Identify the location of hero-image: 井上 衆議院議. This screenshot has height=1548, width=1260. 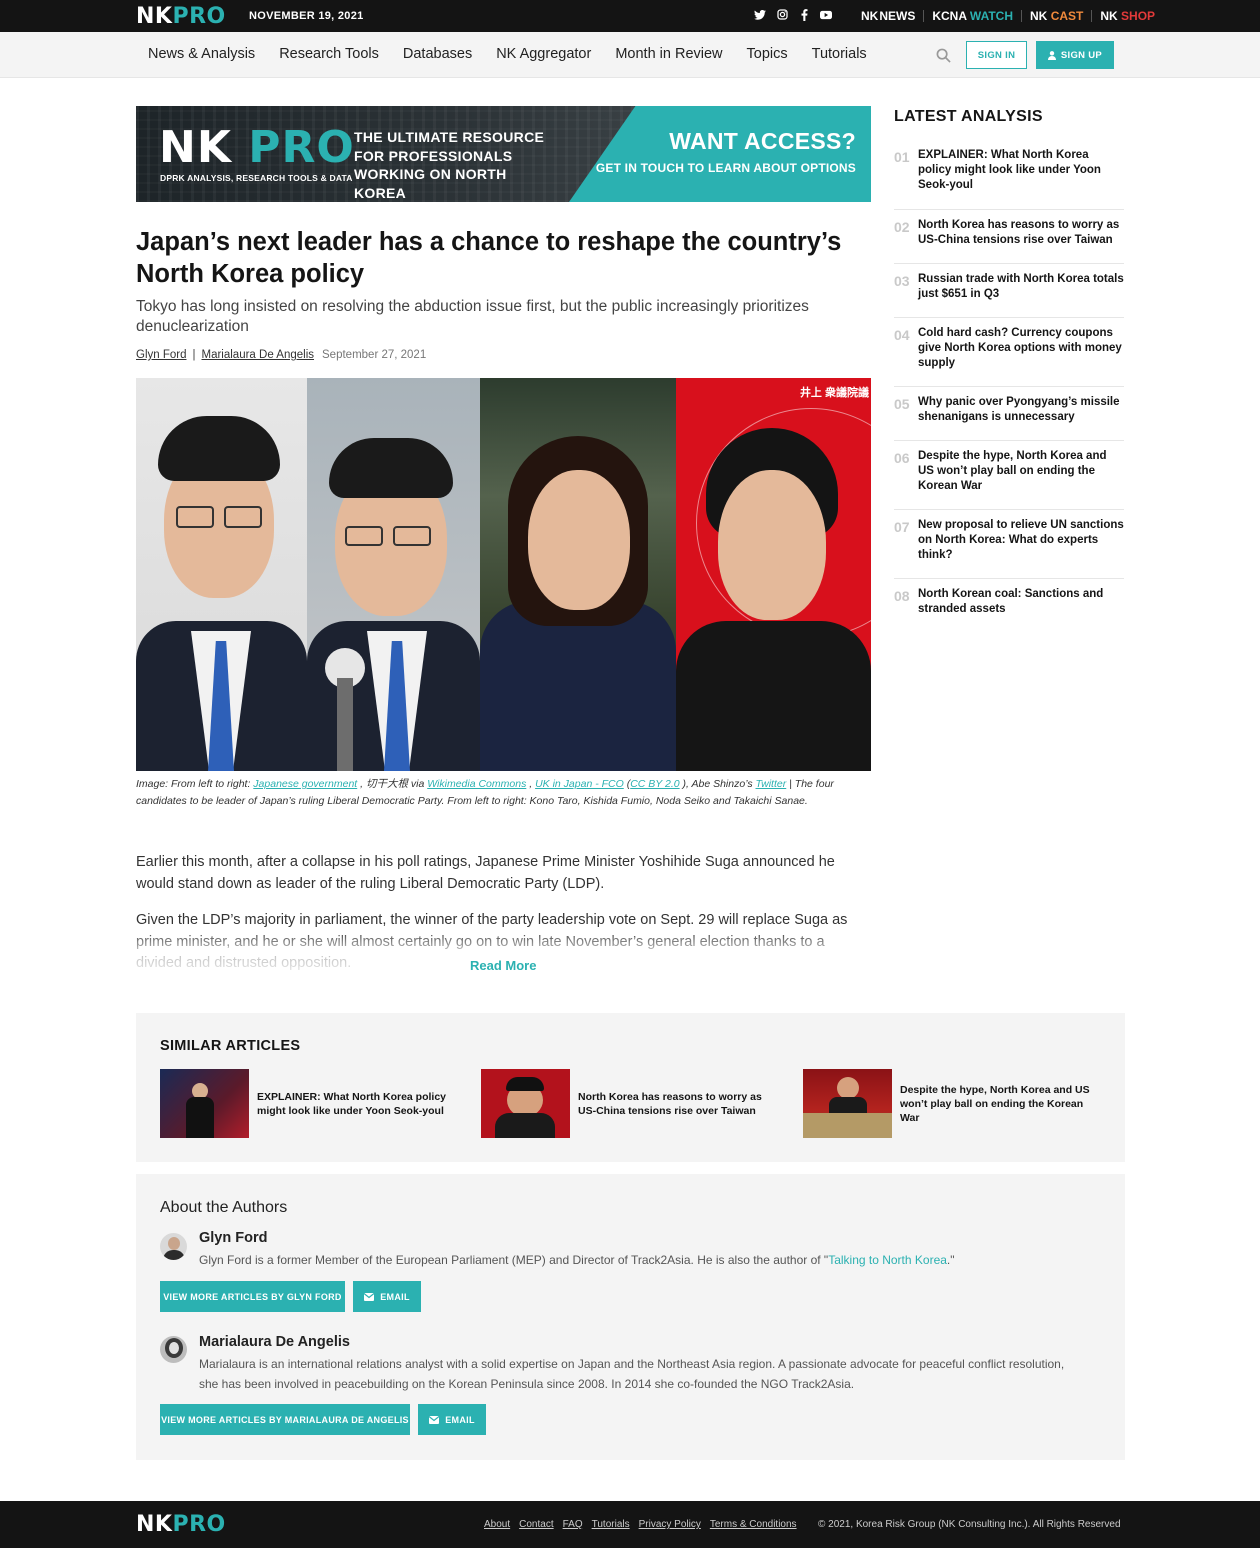
(503, 574).